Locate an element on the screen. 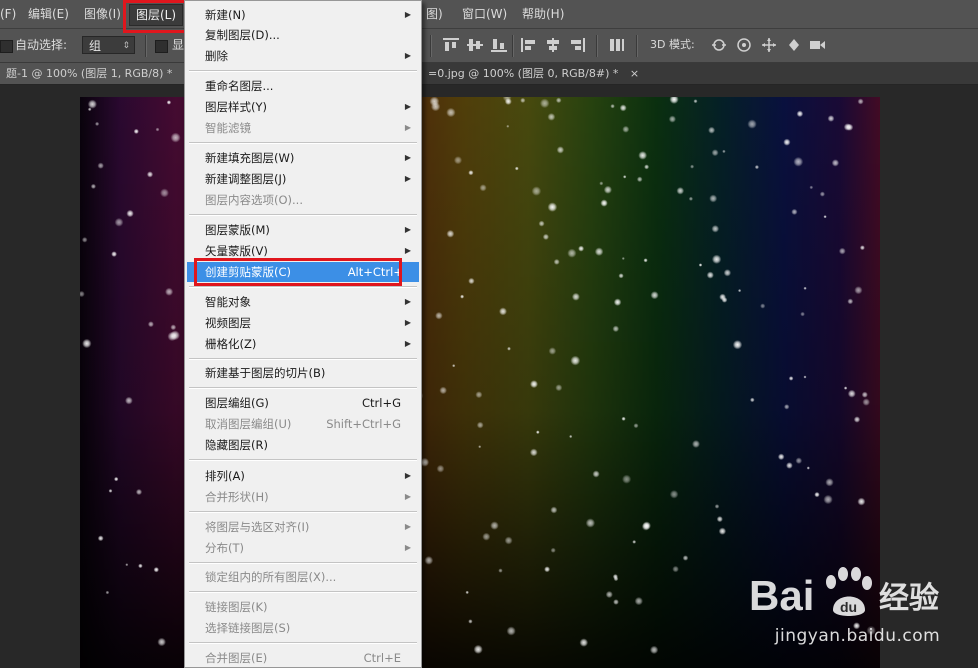  menu-item-new-layer-based-slice: 新建基于图层的切片(B) is located at coordinates (303, 373).